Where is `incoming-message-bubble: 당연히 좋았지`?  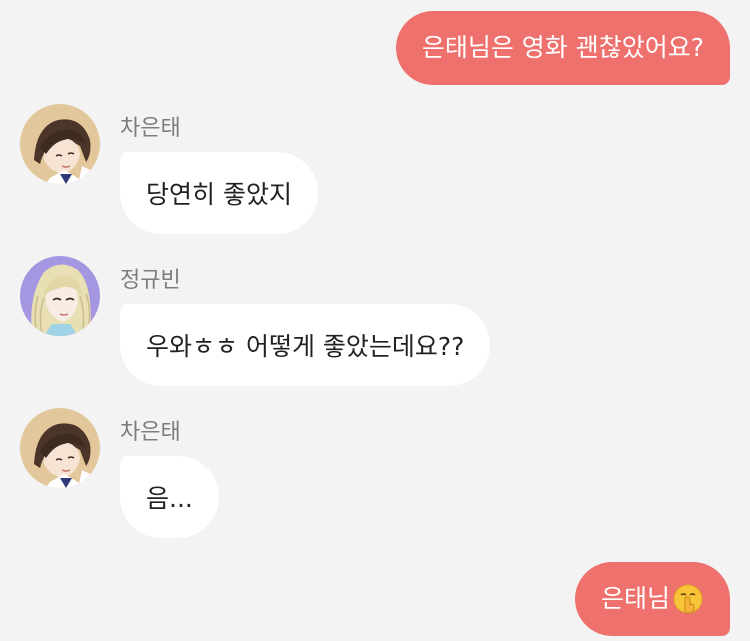 incoming-message-bubble: 당연히 좋았지 is located at coordinates (219, 193).